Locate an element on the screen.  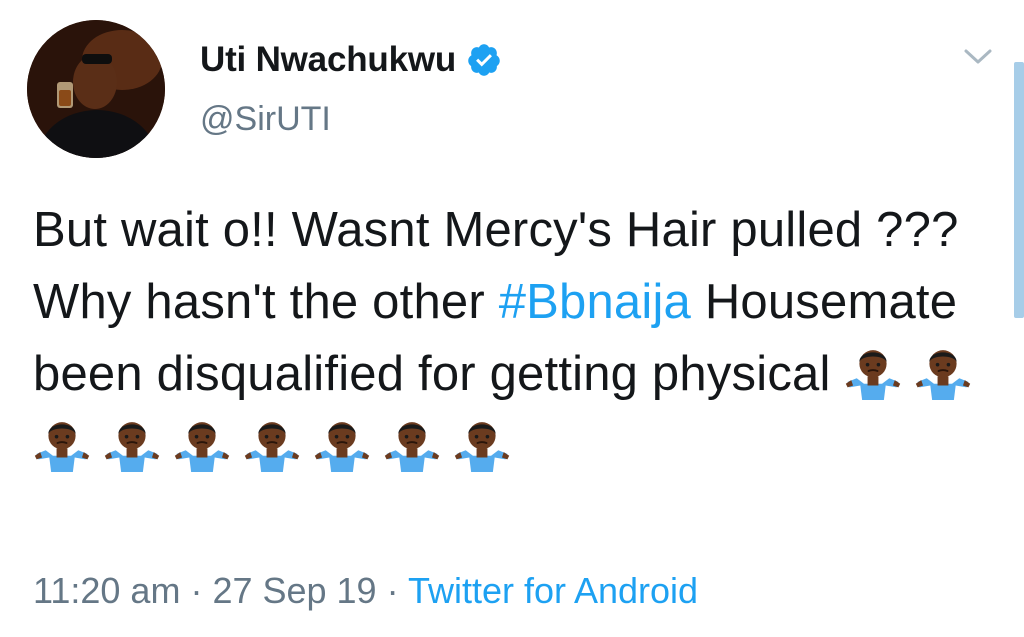
tweet-time: 11:20 am is located at coordinates (106, 590).